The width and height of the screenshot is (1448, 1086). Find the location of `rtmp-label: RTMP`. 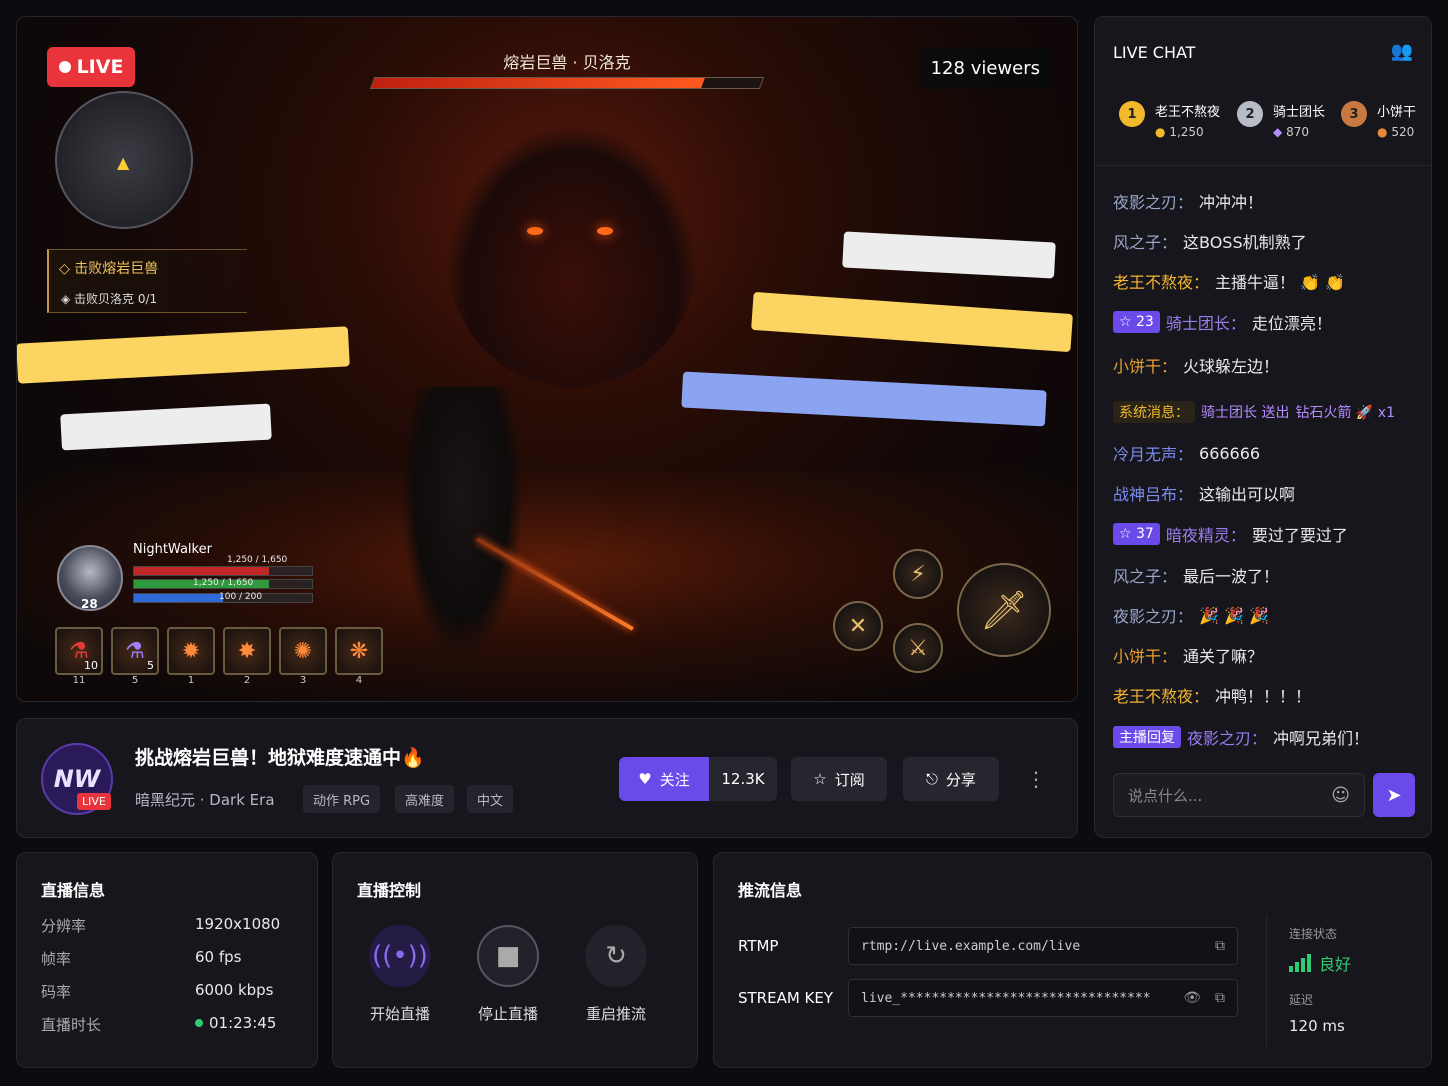

rtmp-label: RTMP is located at coordinates (758, 946).